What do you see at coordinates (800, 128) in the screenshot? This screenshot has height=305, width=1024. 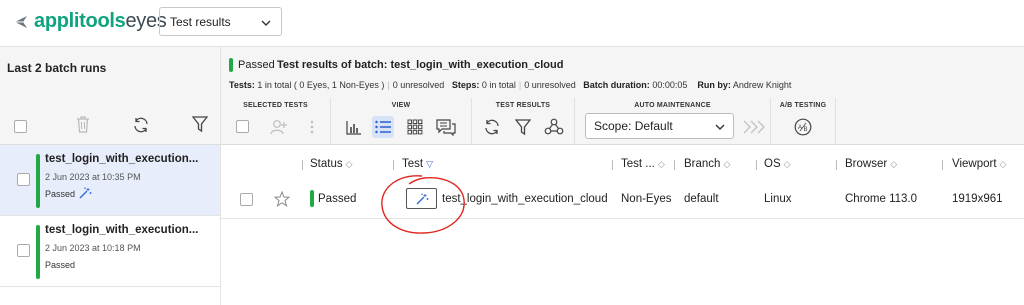 I see `svg-text: A` at bounding box center [800, 128].